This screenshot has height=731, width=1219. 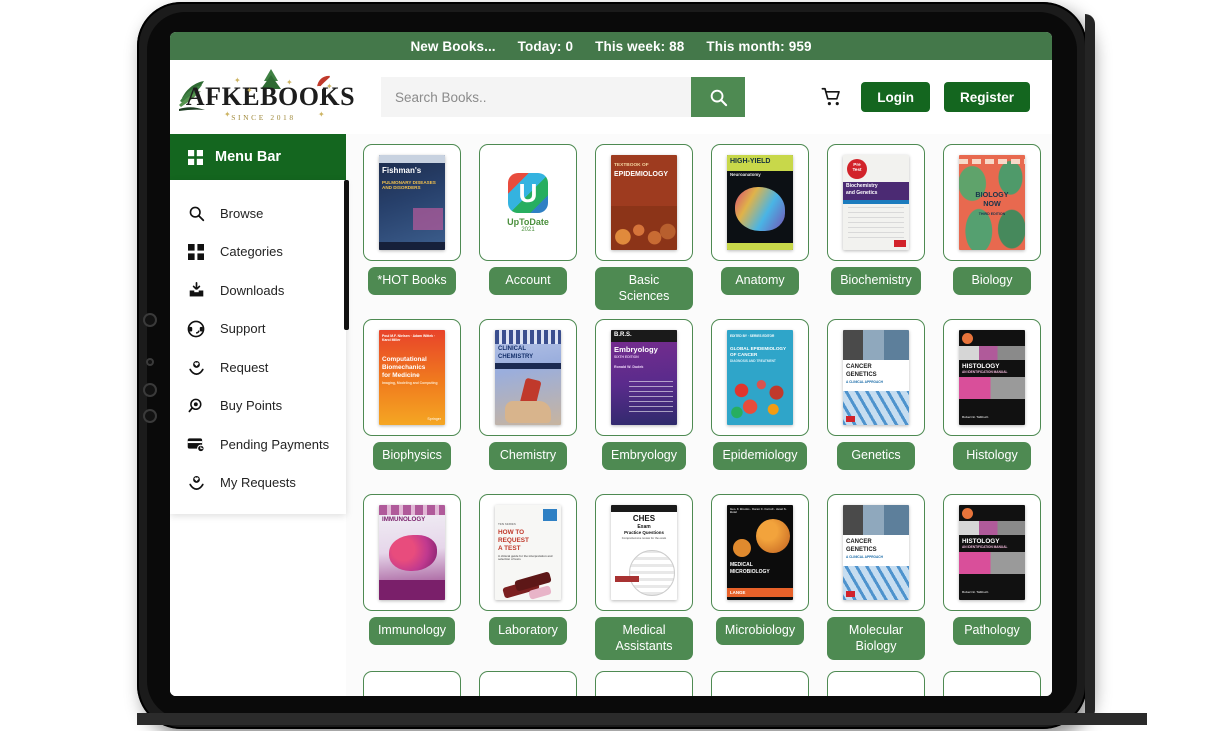 What do you see at coordinates (876, 281) in the screenshot?
I see `category-label: Biochemistry` at bounding box center [876, 281].